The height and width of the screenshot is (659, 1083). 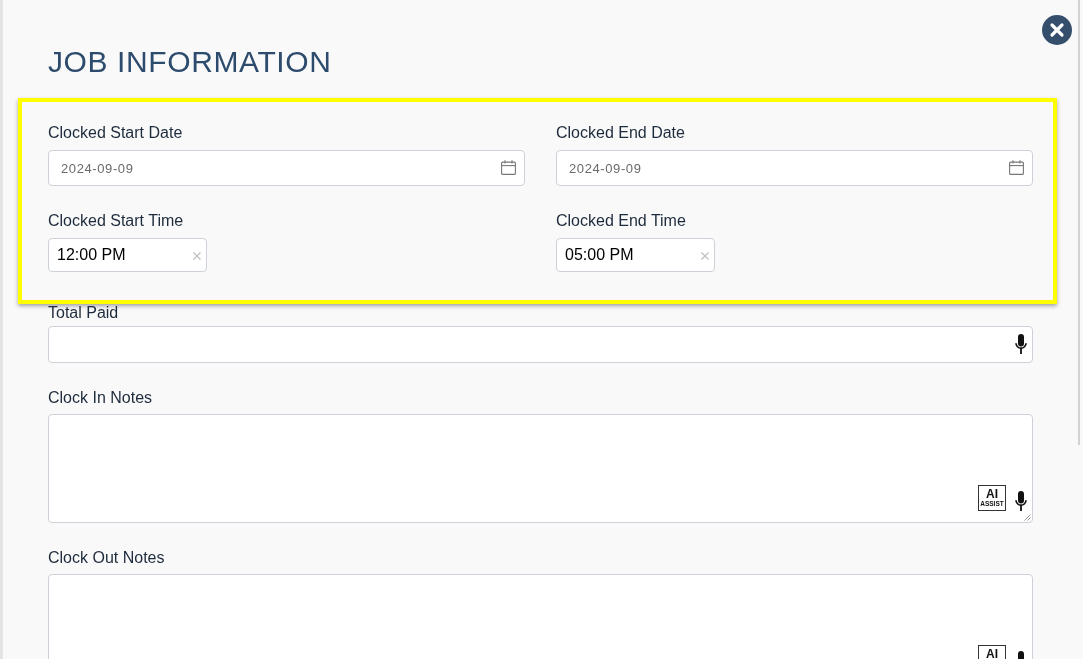 What do you see at coordinates (106, 558) in the screenshot?
I see `field-label: Clock Out Notes` at bounding box center [106, 558].